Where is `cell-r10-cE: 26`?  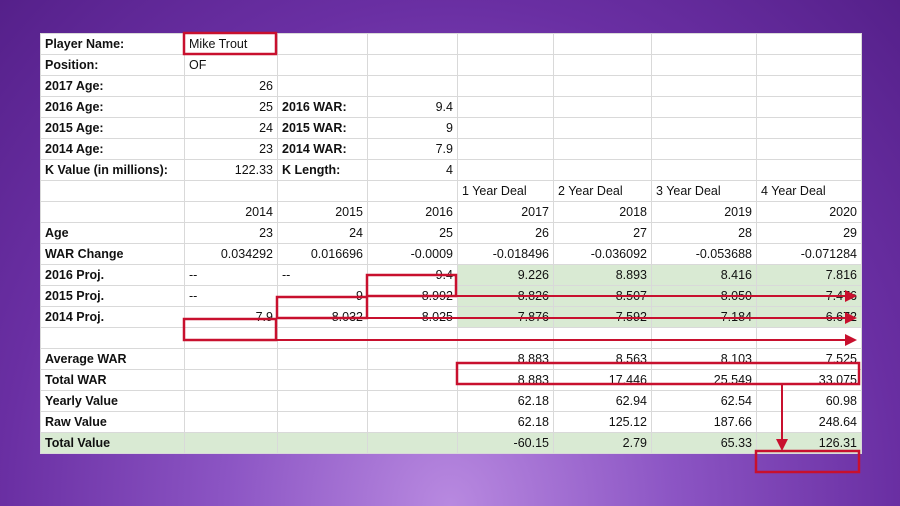
cell-r10-cE: 26 is located at coordinates (505, 233).